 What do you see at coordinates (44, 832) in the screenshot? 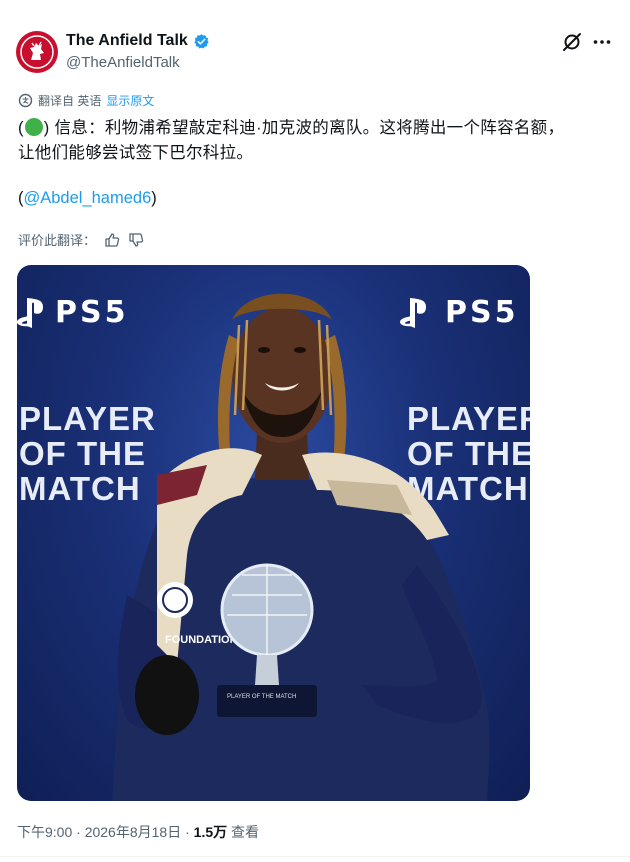
I see `tweet-time: 下午9:00` at bounding box center [44, 832].